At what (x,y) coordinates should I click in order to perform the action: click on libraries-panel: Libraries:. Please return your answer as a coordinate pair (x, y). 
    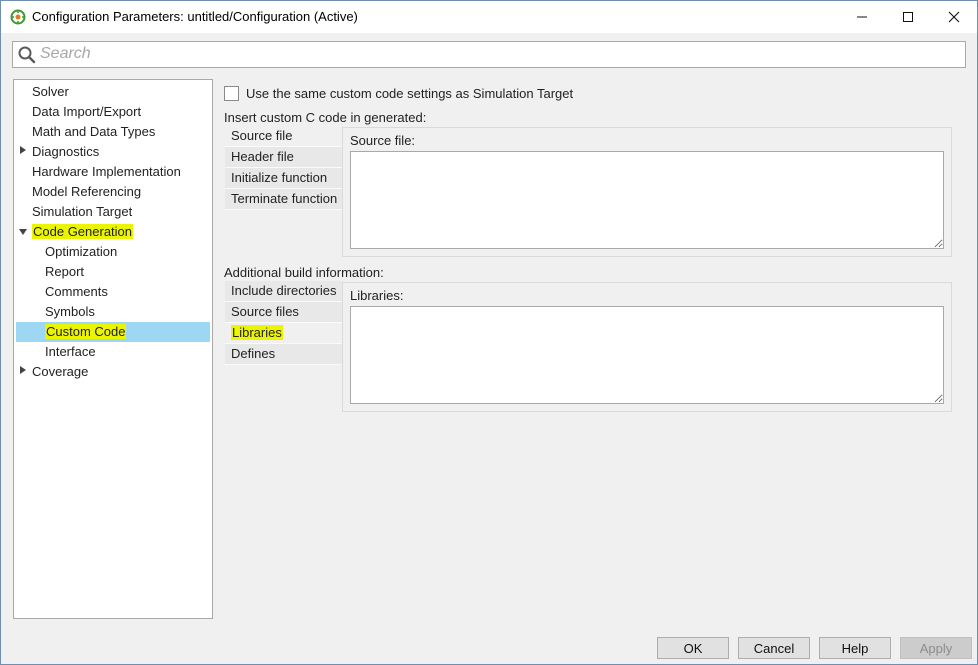
    Looking at the image, I should click on (647, 347).